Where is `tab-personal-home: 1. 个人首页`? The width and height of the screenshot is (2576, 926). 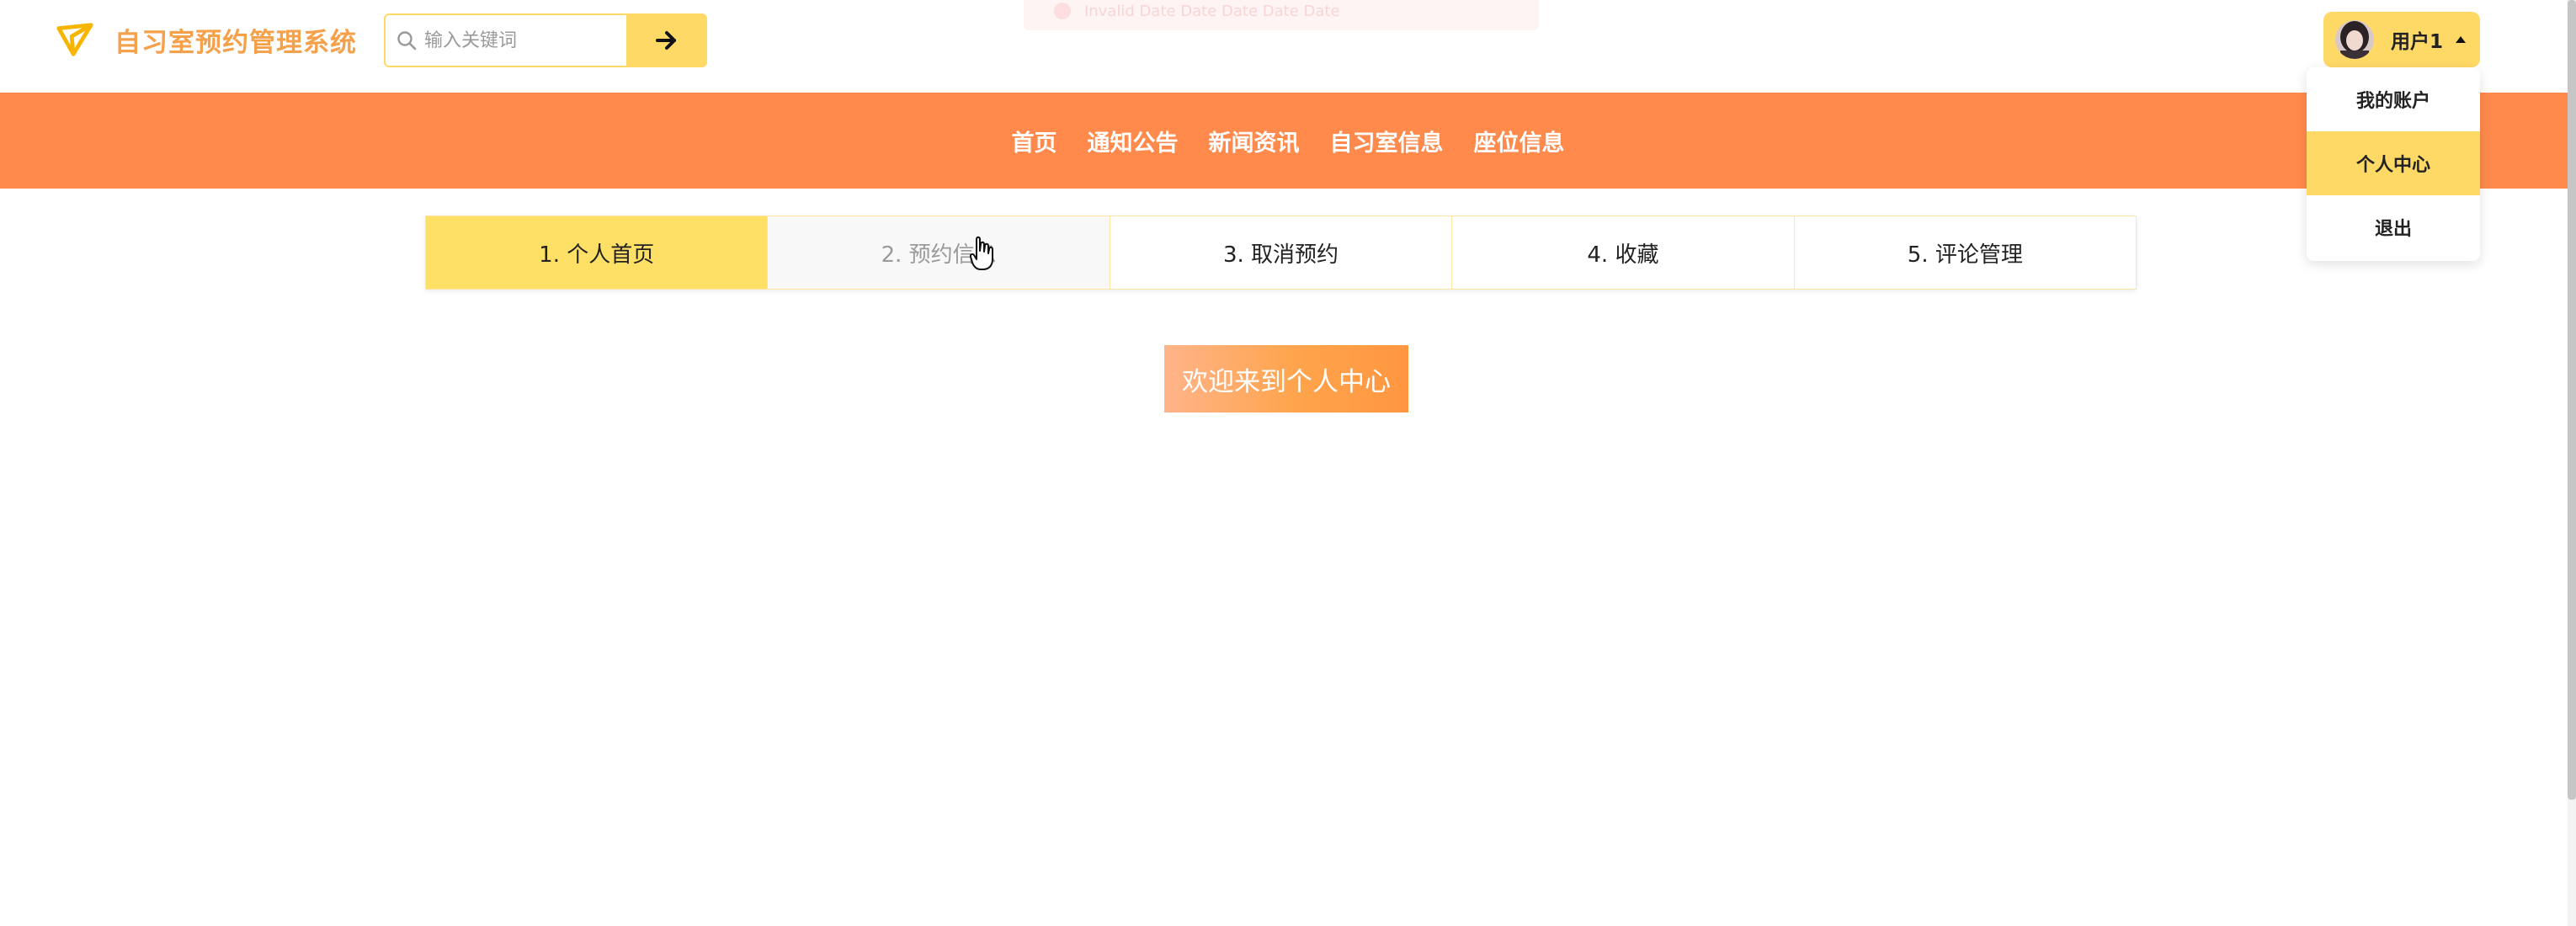 tab-personal-home: 1. 个人首页 is located at coordinates (597, 253).